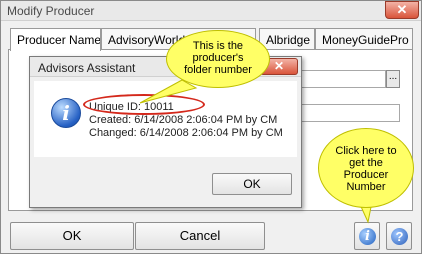 The image size is (422, 254). I want to click on tab-producer-name: Producer Name, so click(55, 39).